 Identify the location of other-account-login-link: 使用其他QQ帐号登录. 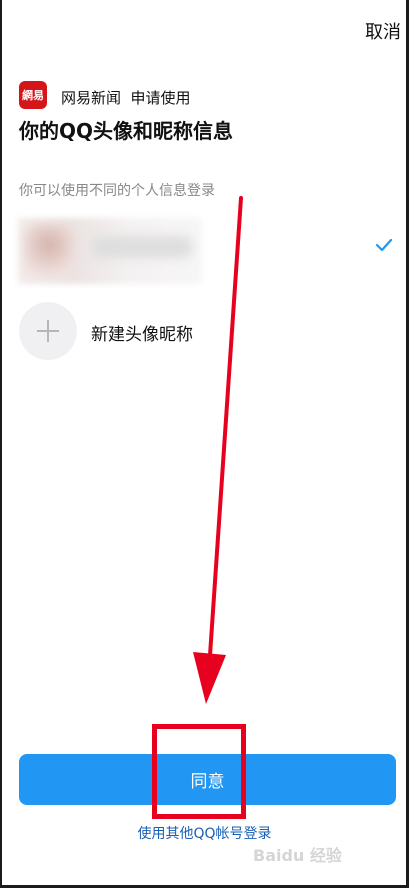
(204, 833).